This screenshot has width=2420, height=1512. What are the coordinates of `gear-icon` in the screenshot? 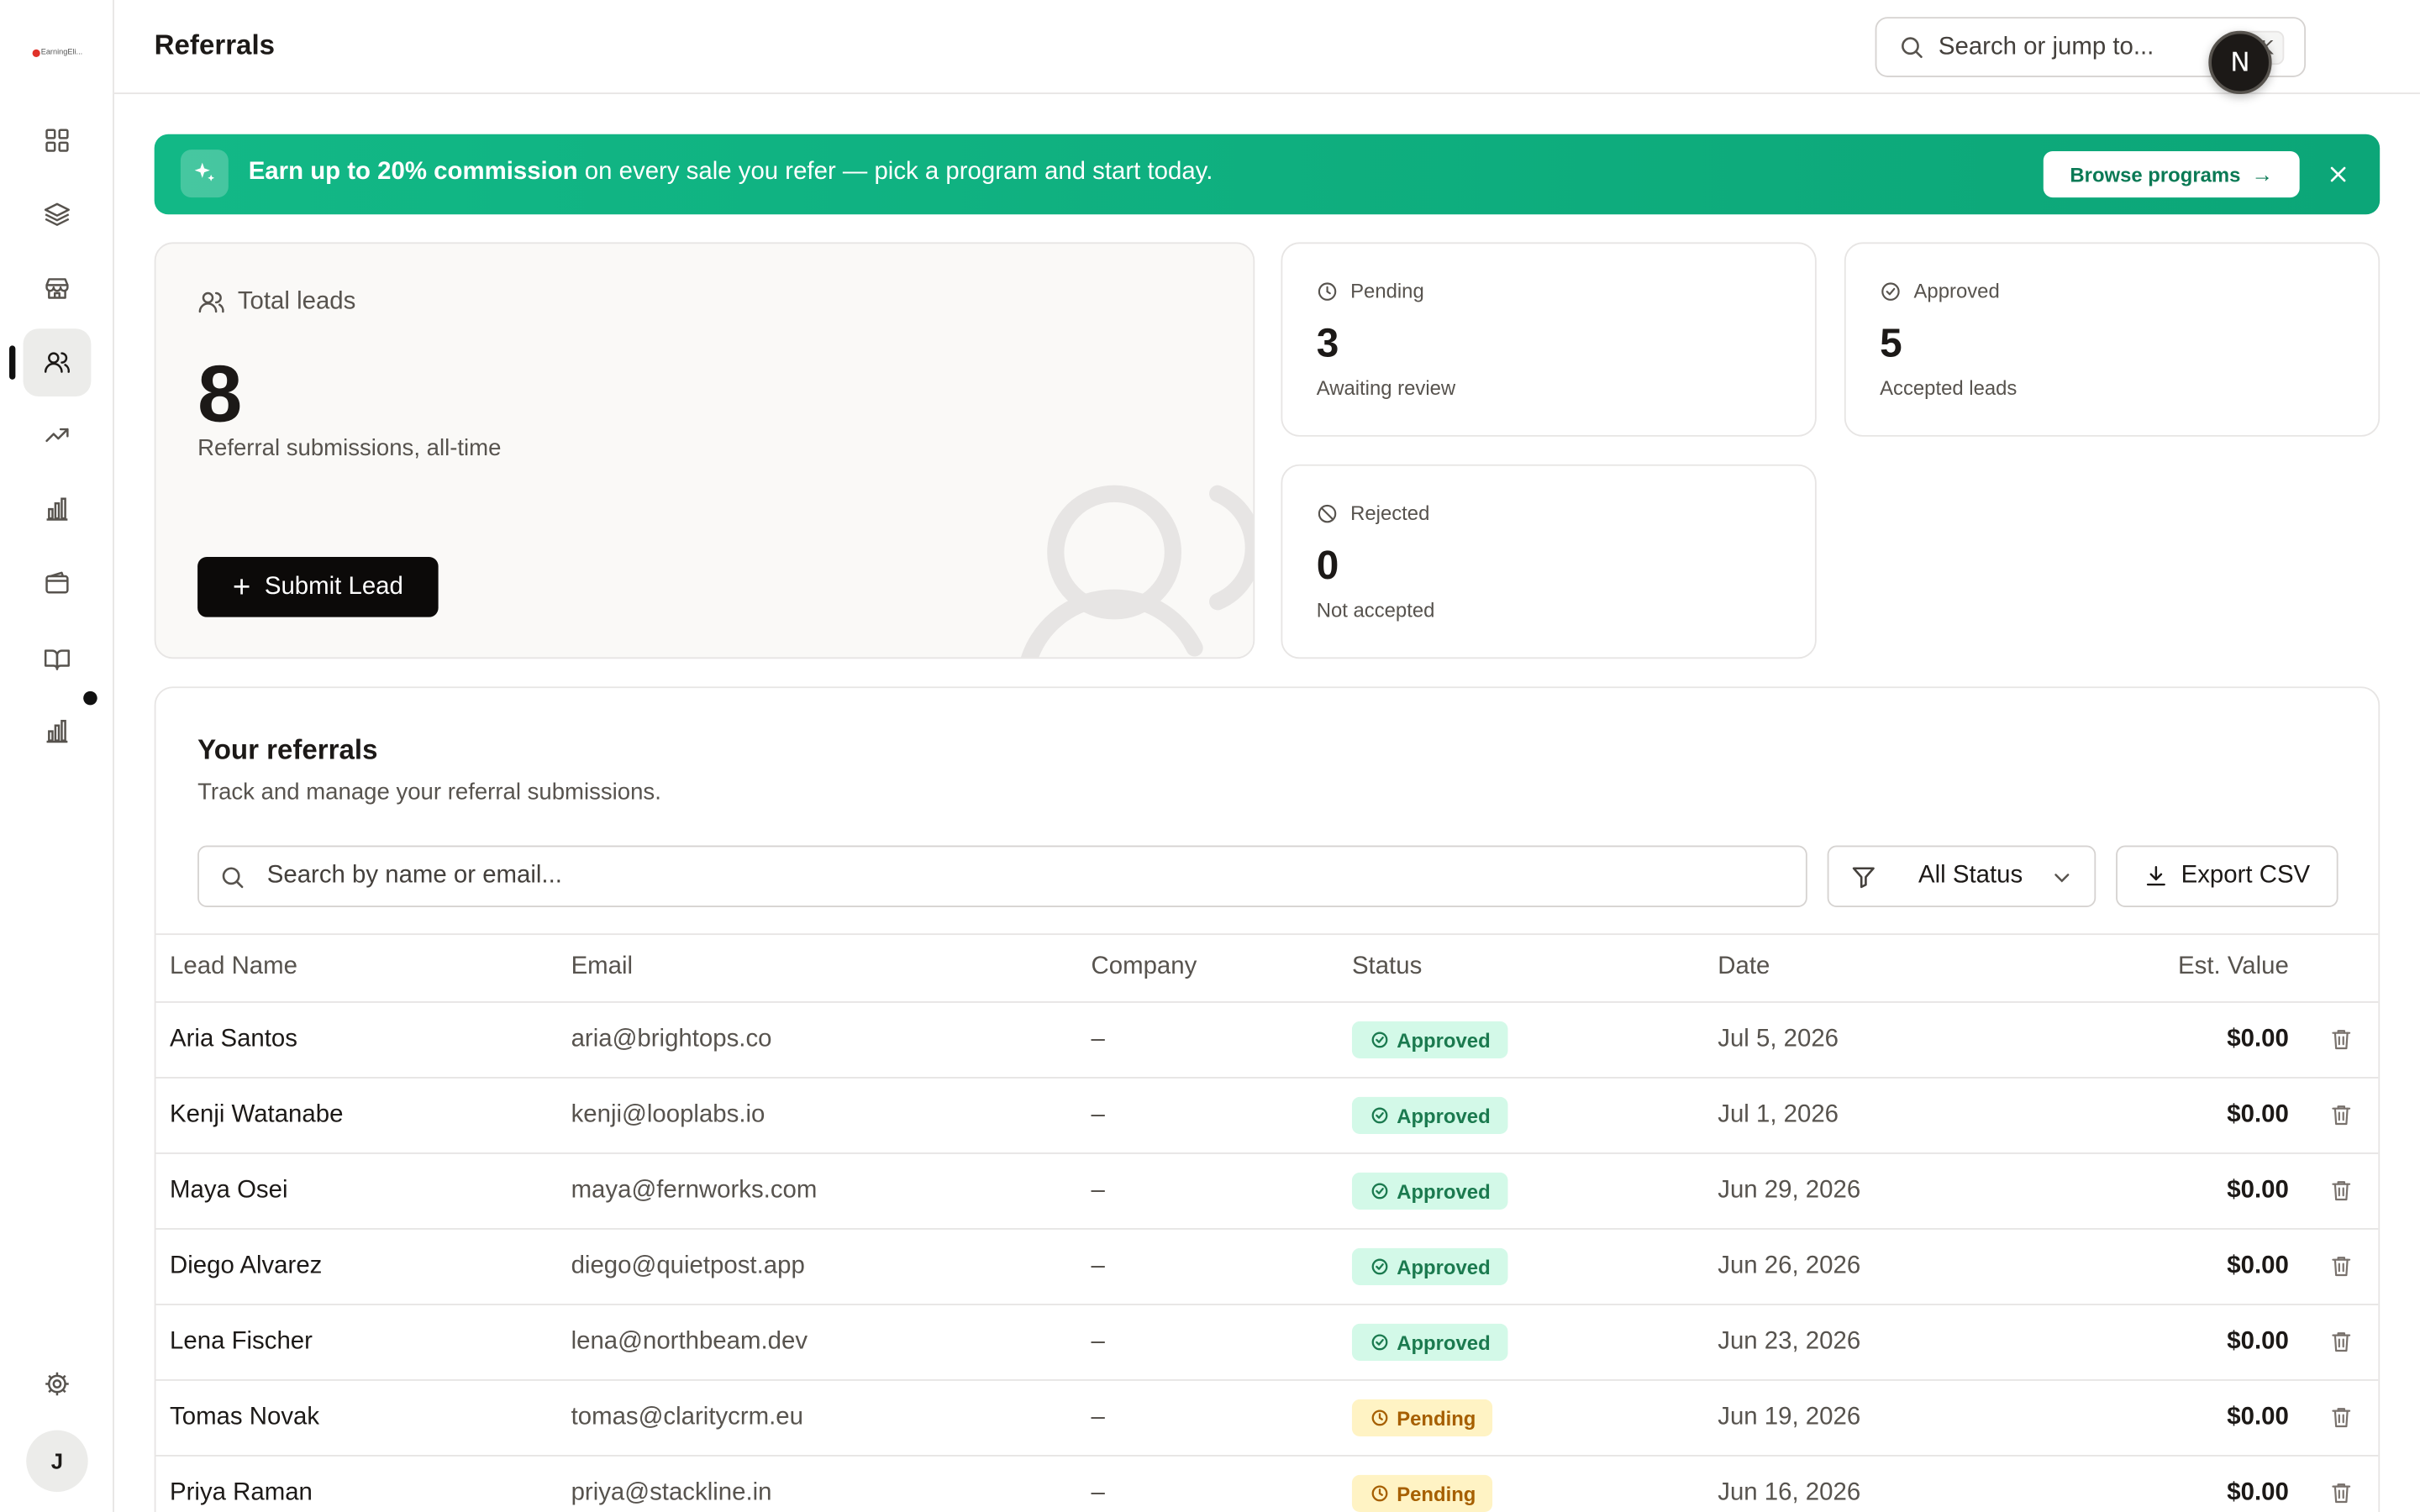 It's located at (57, 1384).